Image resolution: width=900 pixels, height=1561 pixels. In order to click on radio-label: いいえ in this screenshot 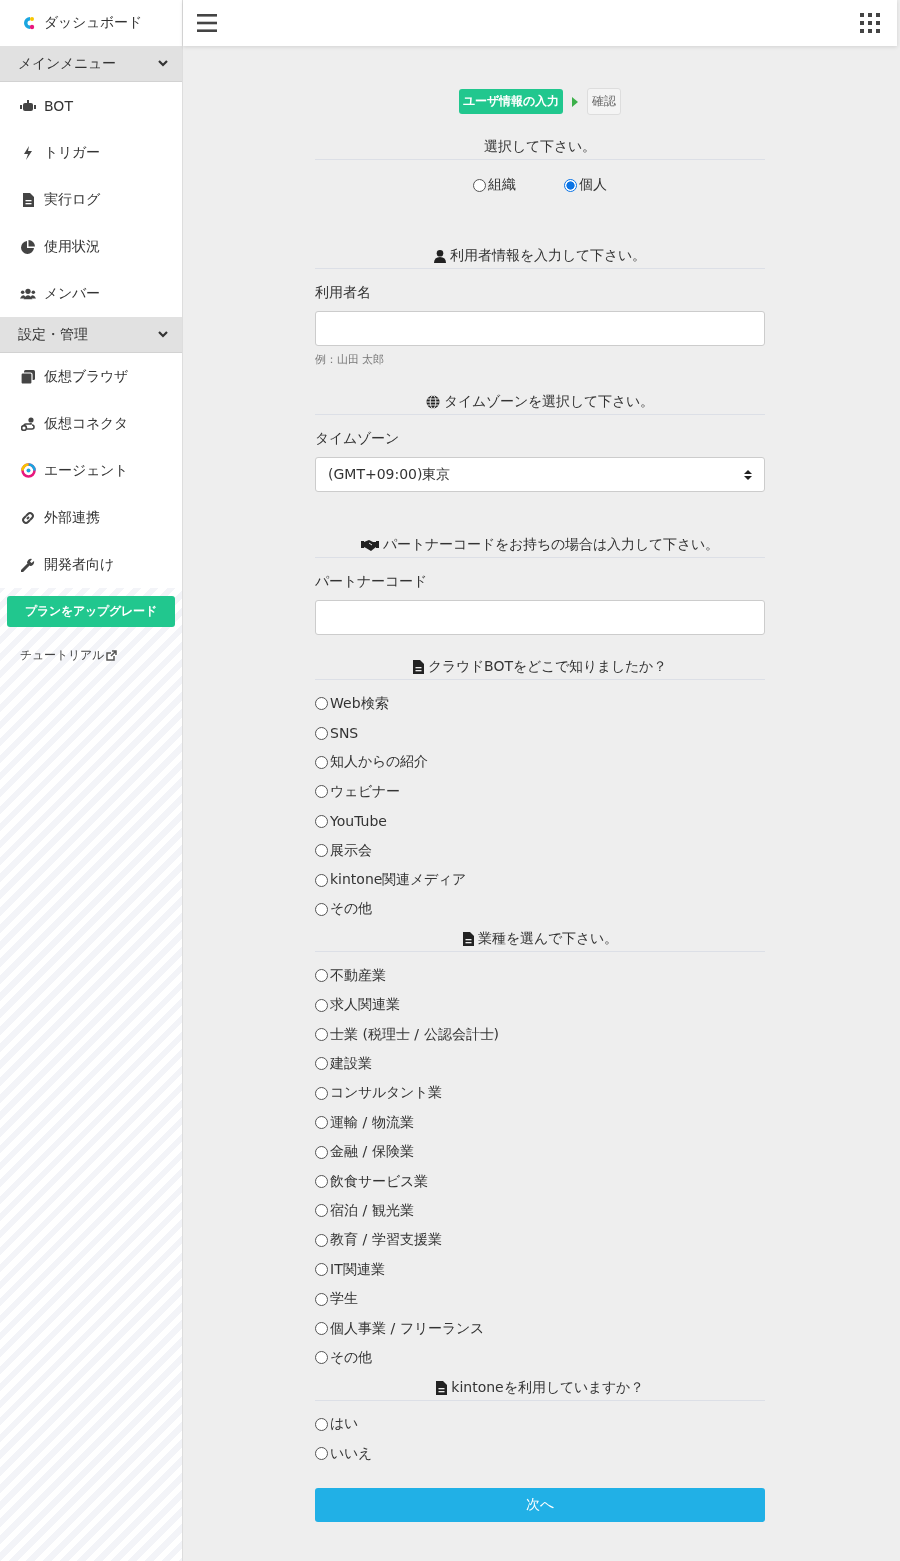, I will do `click(351, 1453)`.